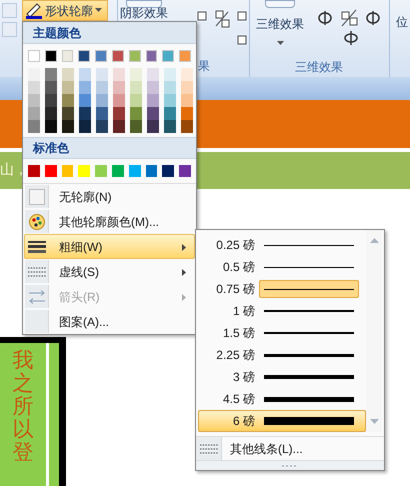 This screenshot has height=486, width=410. I want to click on weight-option: 6 磅, so click(282, 421).